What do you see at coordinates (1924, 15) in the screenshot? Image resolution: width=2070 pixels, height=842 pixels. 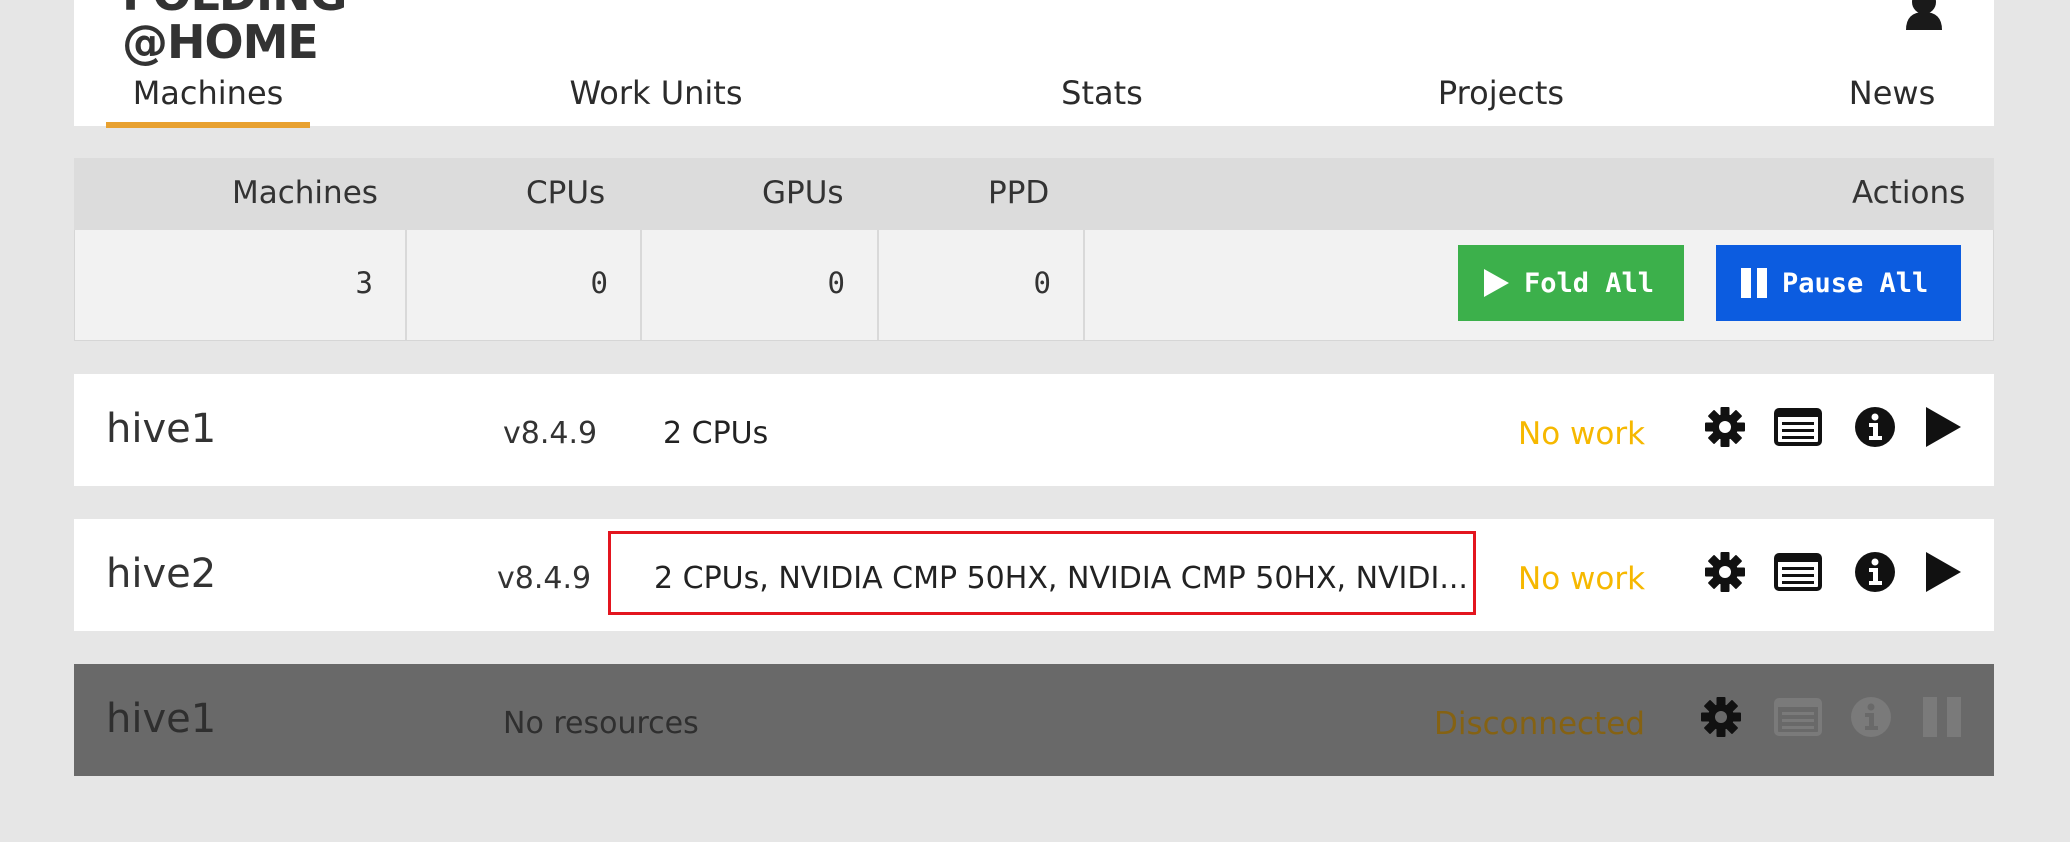 I see `user-icon` at bounding box center [1924, 15].